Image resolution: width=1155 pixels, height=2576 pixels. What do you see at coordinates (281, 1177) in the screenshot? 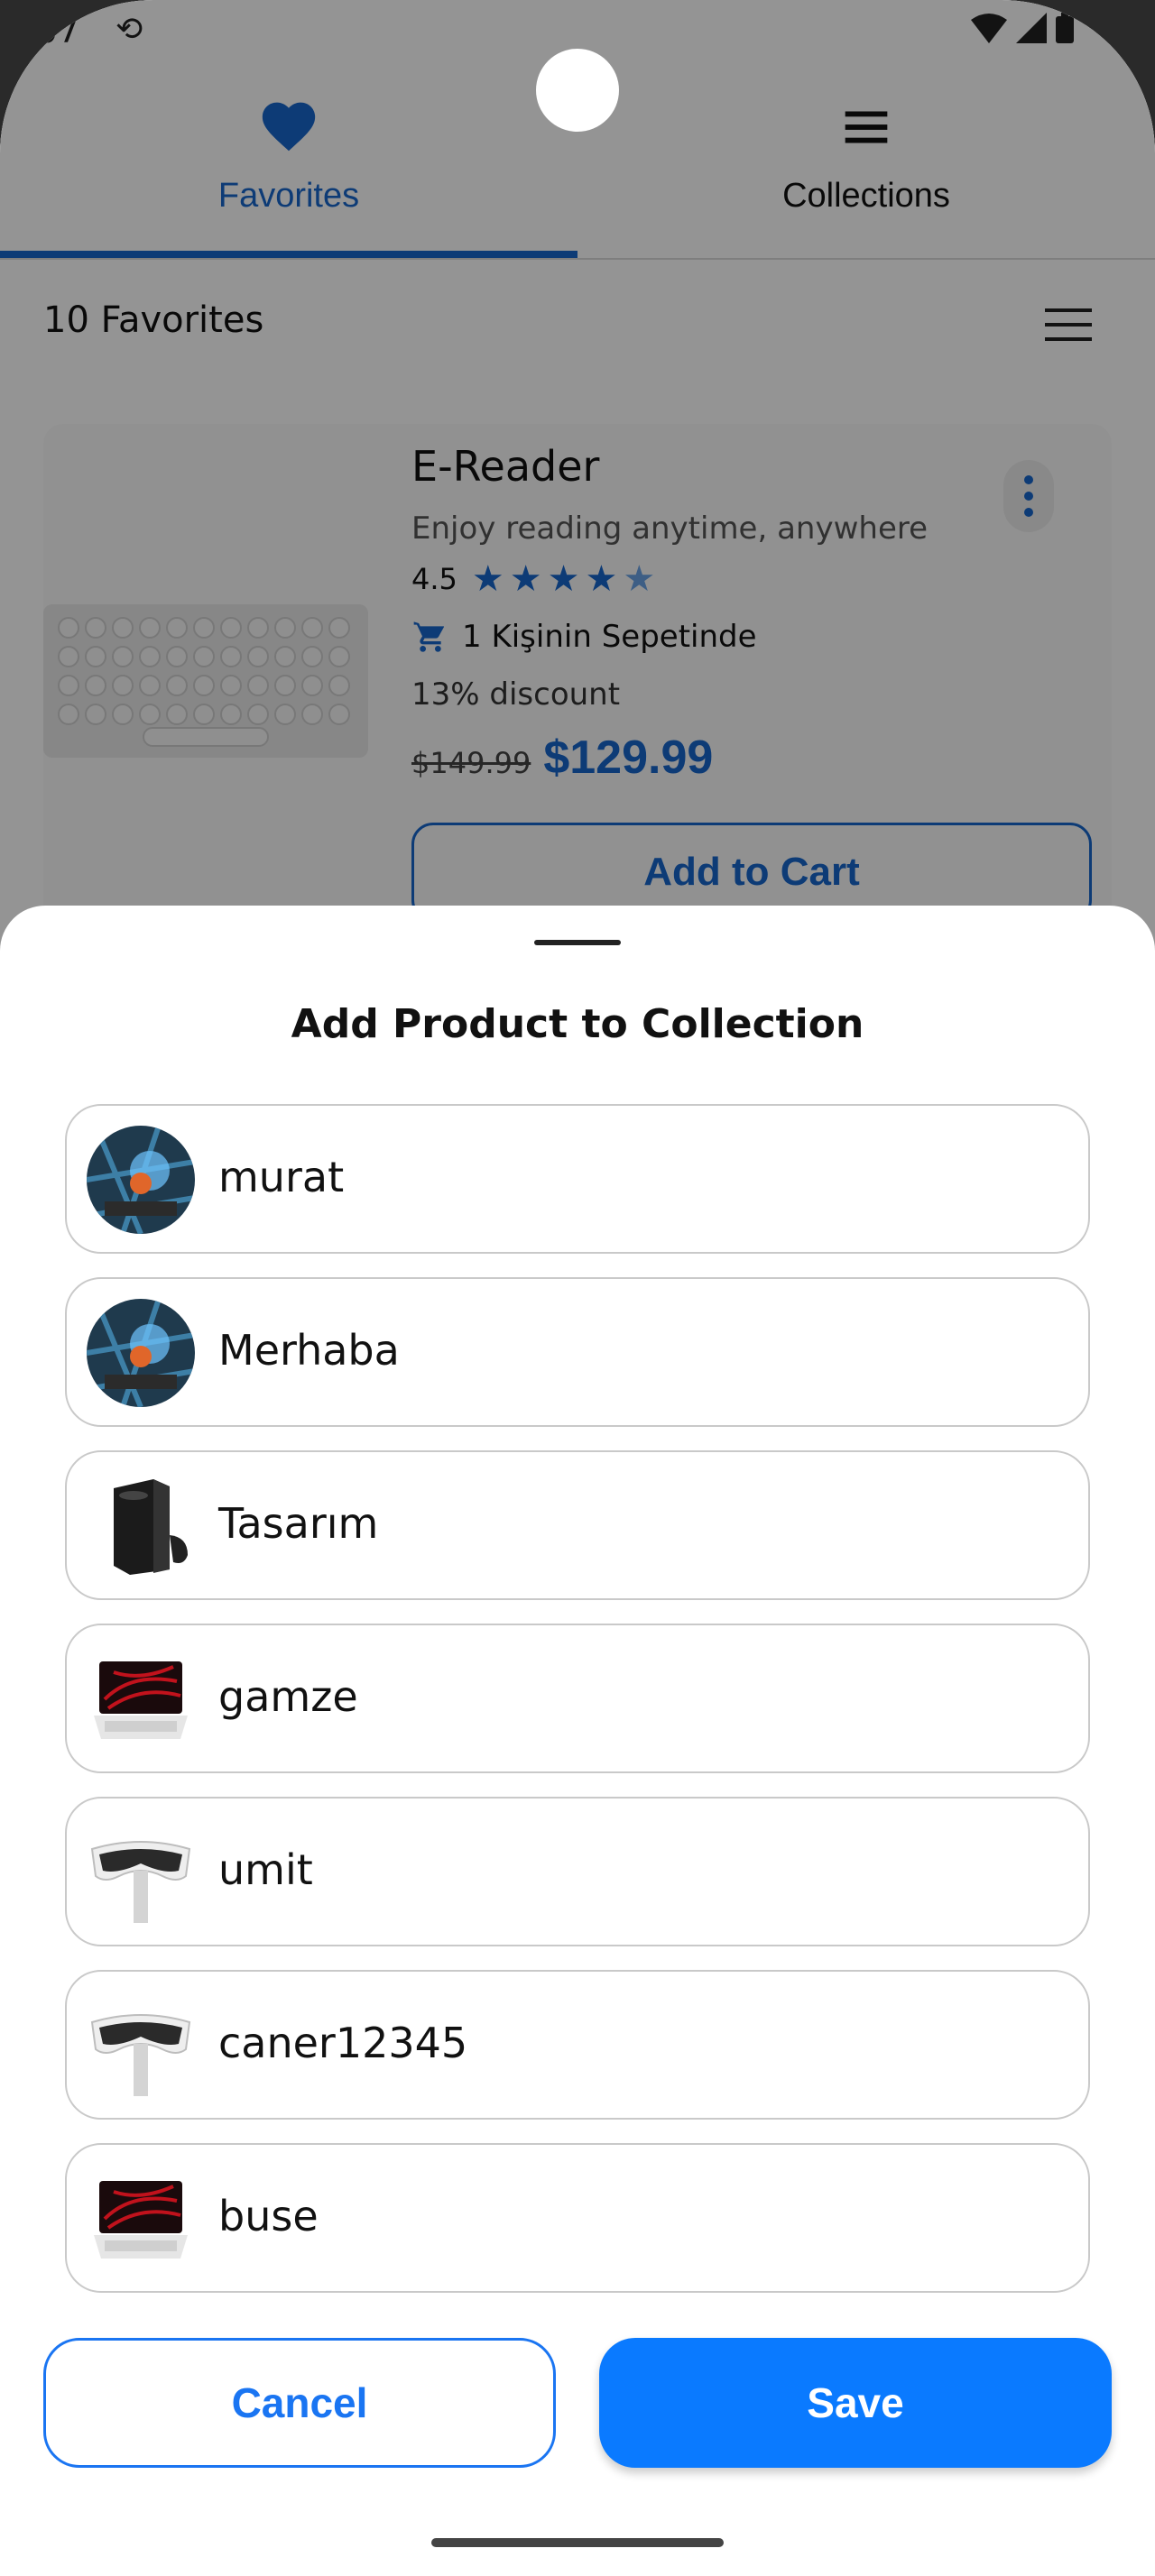
I see `collection-name: murat` at bounding box center [281, 1177].